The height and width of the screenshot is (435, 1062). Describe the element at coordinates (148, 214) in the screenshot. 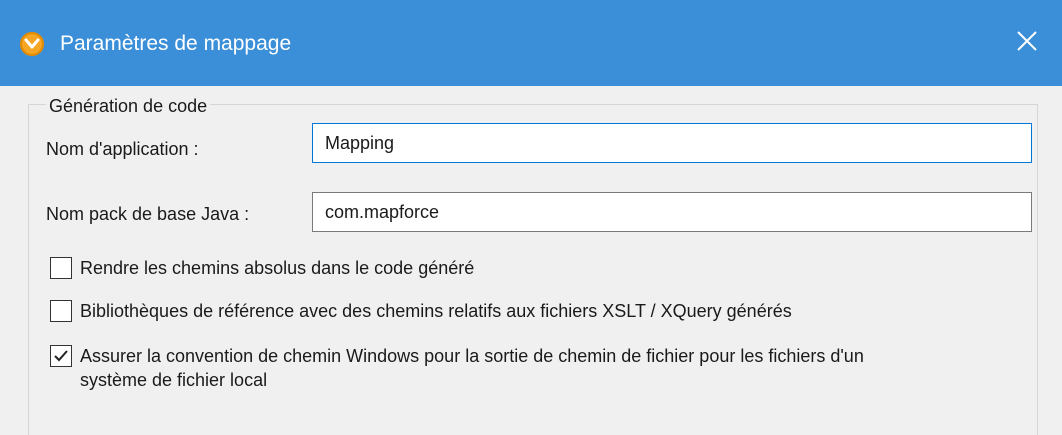

I see `java-pack-label: Nom pack de base Java :` at that location.